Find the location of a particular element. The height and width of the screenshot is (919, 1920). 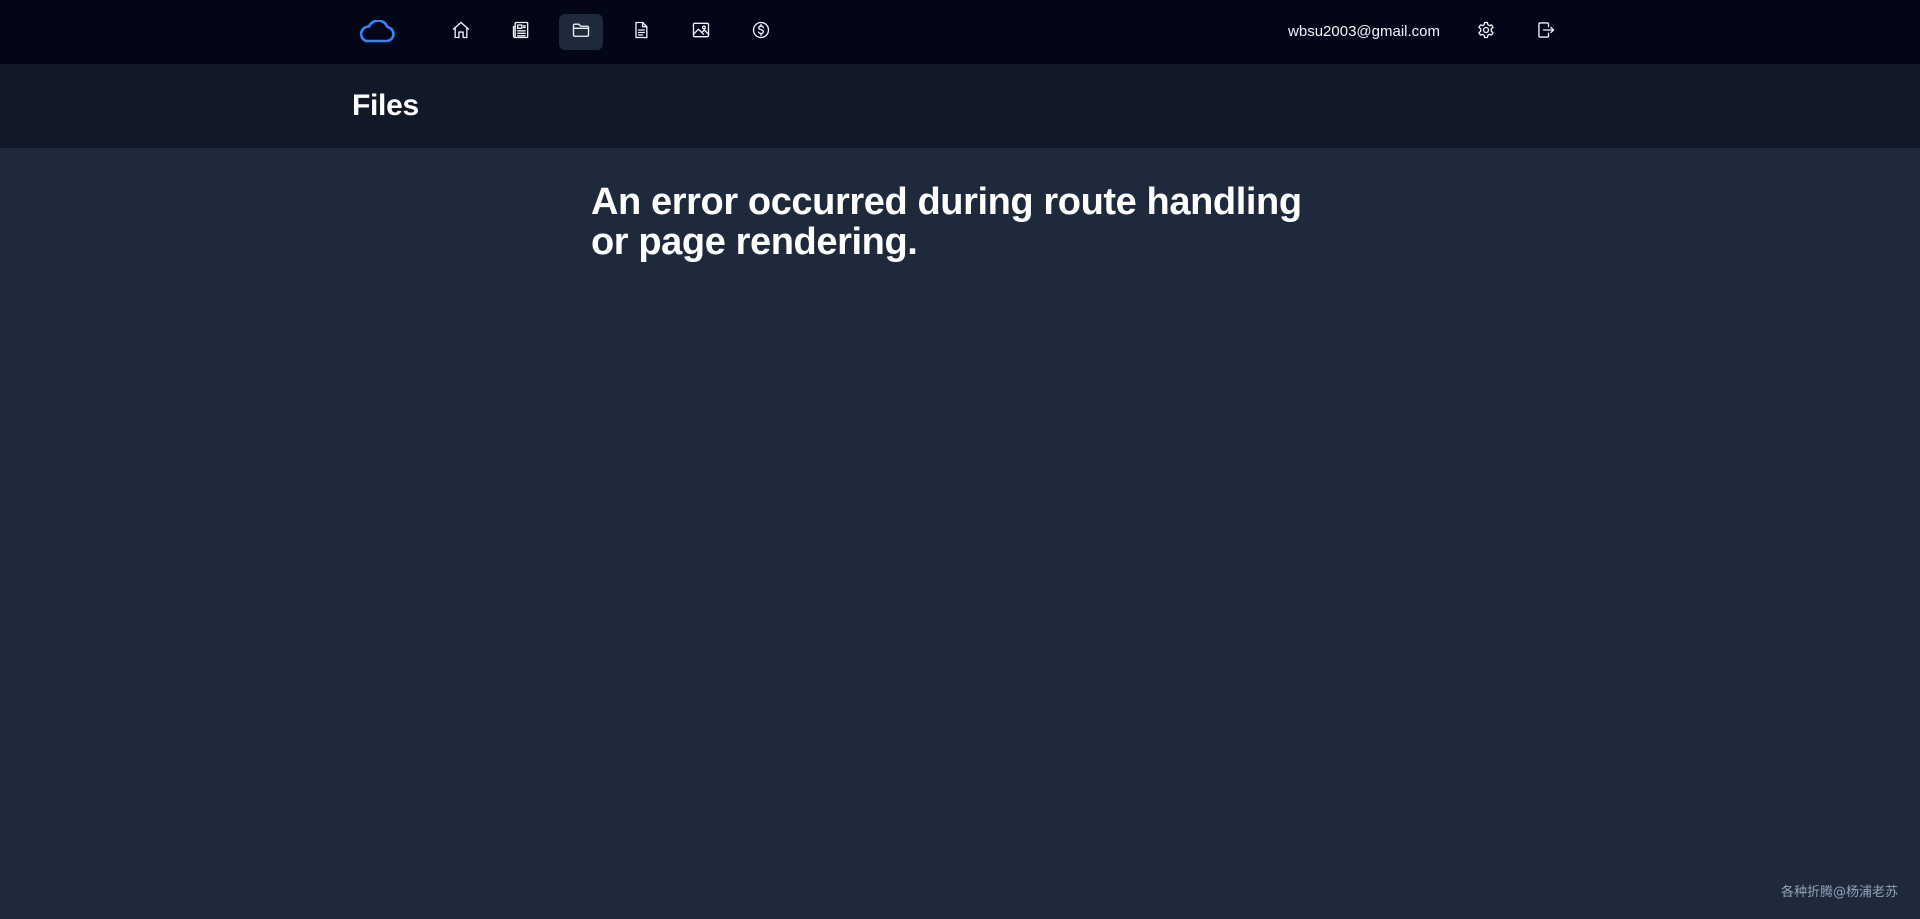

folder-icon is located at coordinates (581, 32).